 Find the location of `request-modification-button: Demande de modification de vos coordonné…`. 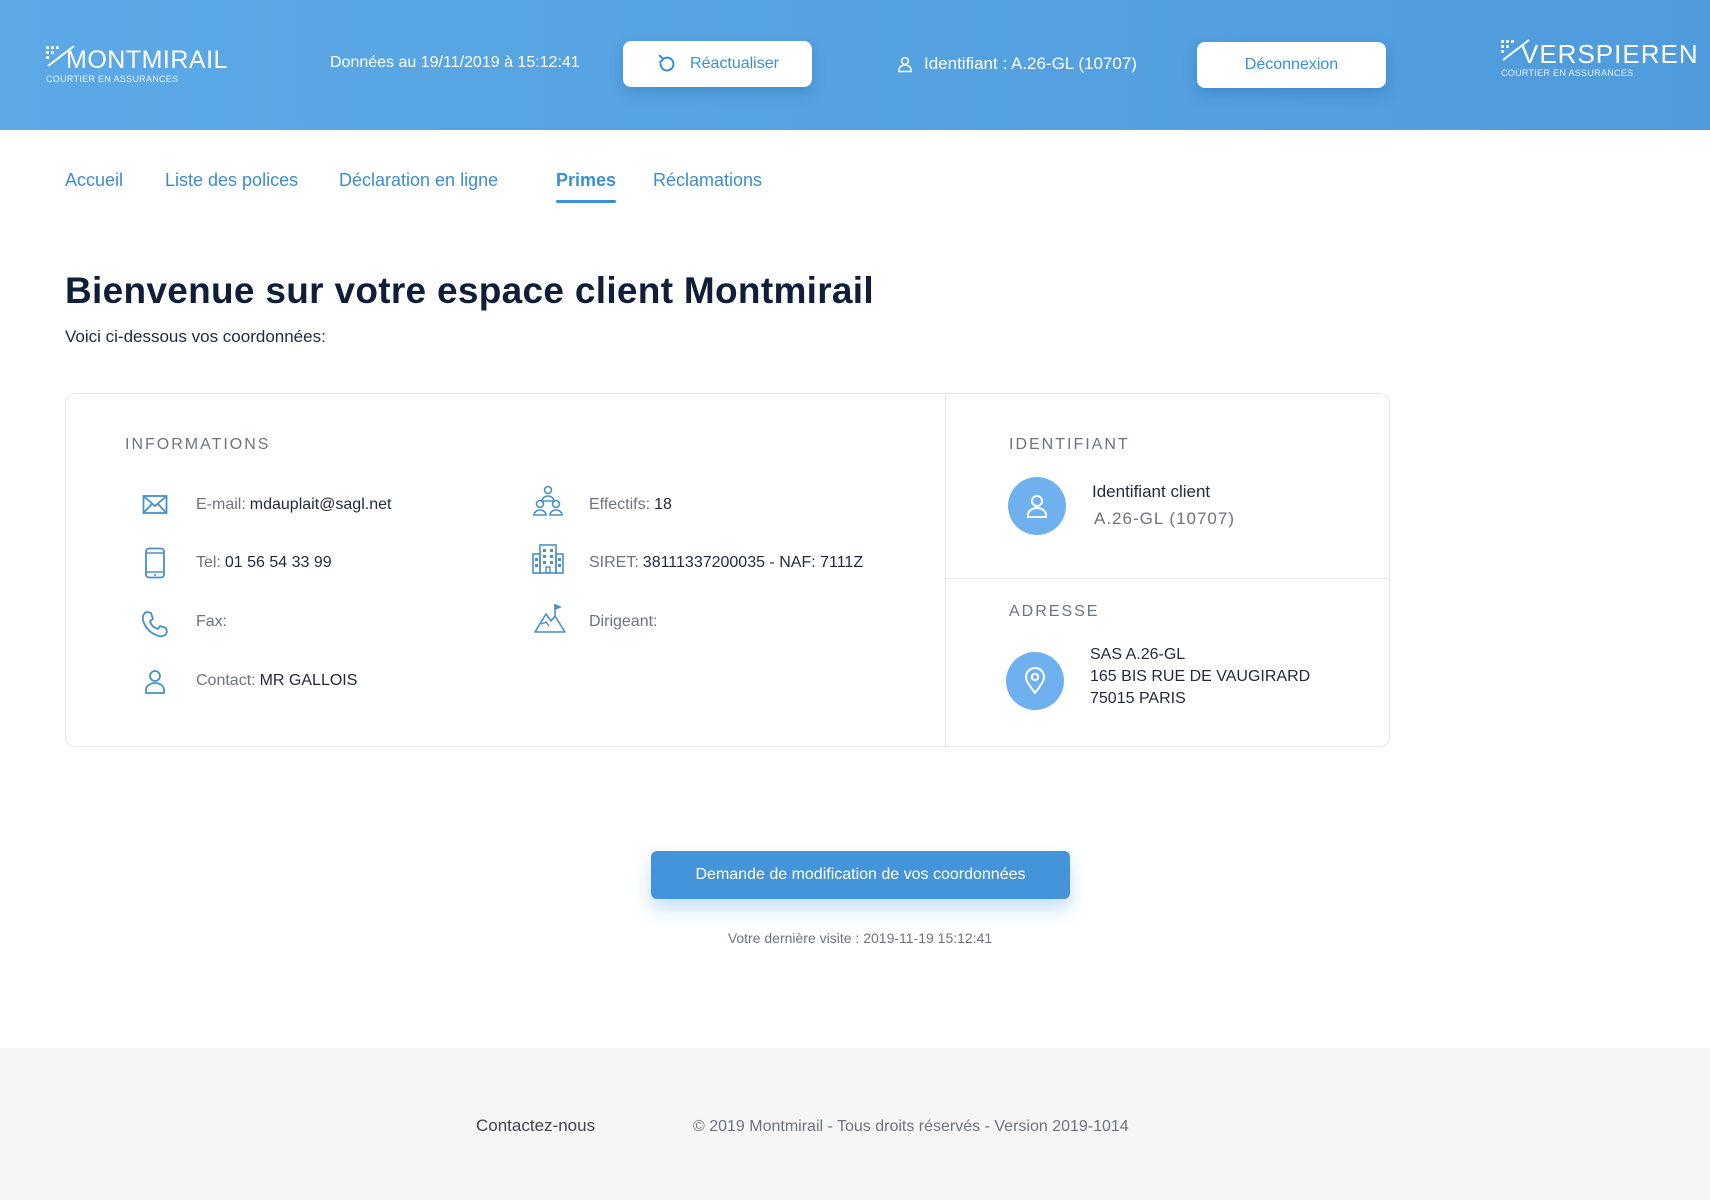

request-modification-button: Demande de modification de vos coordonné… is located at coordinates (860, 875).